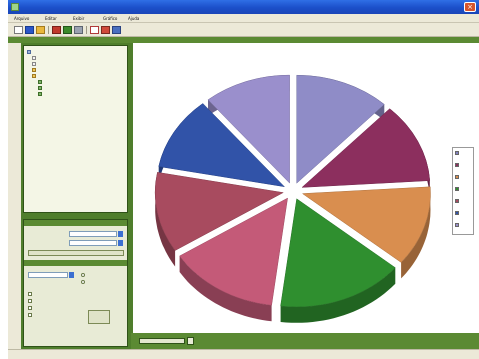 Image resolution: width=479 pixels, height=359 pixels. What do you see at coordinates (243, 7) in the screenshot?
I see `title-bar: ×` at bounding box center [243, 7].